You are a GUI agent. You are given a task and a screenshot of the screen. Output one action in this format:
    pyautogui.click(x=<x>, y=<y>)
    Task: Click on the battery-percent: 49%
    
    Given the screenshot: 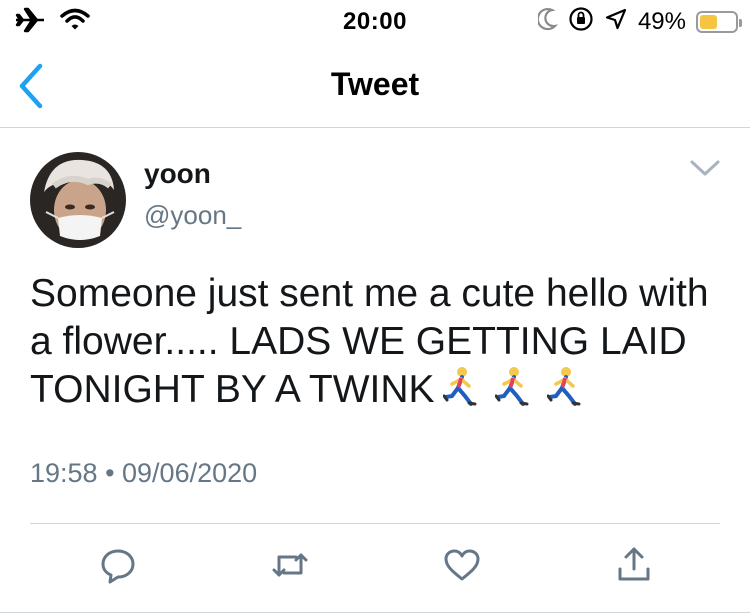 What is the action you would take?
    pyautogui.click(x=661, y=21)
    